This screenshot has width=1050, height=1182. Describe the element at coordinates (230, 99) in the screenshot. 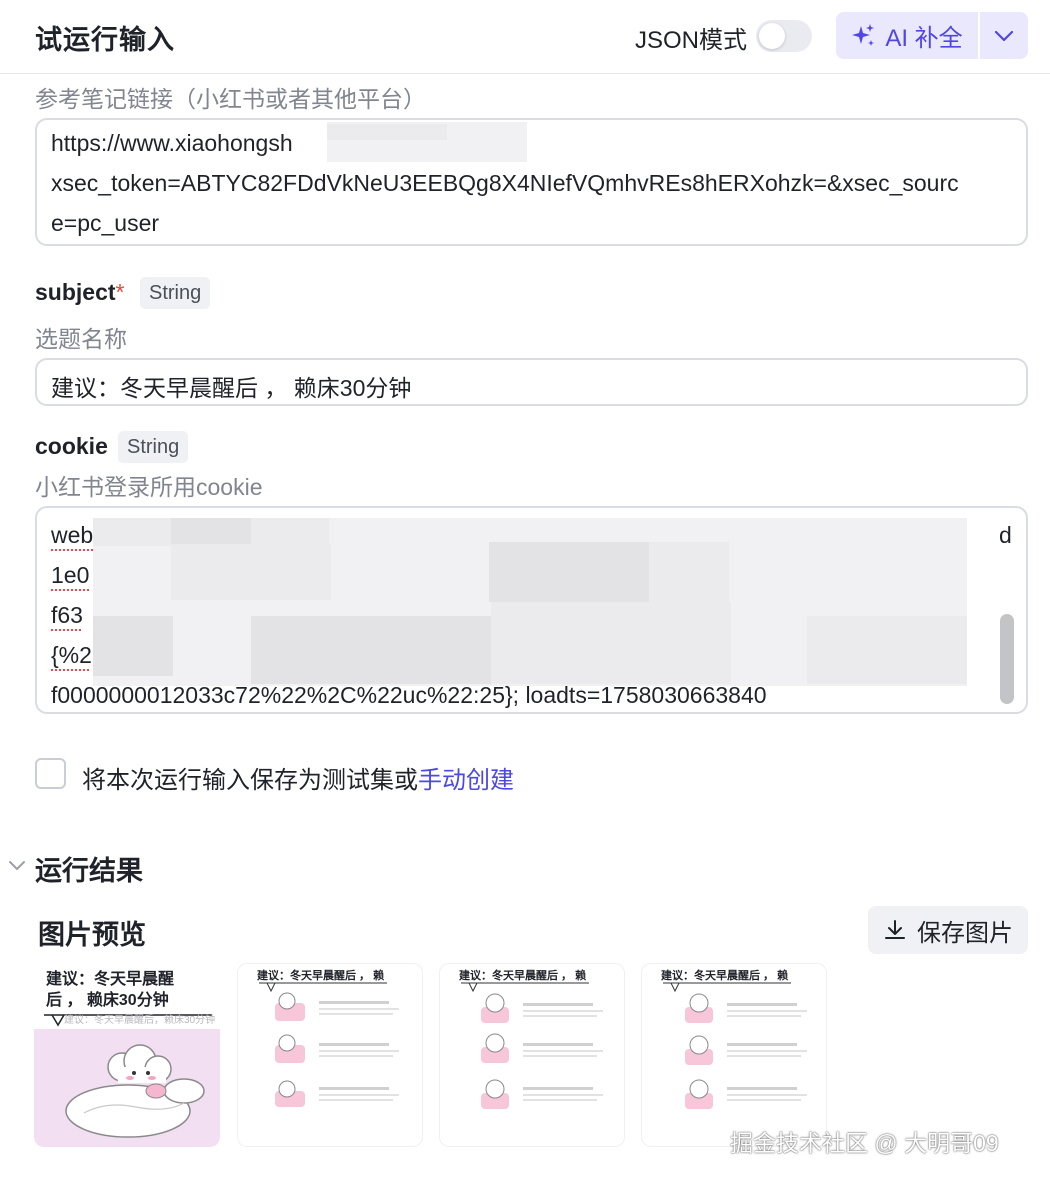

I see `note-link-description: 参考笔记链接（小红书或者其他平台）` at that location.